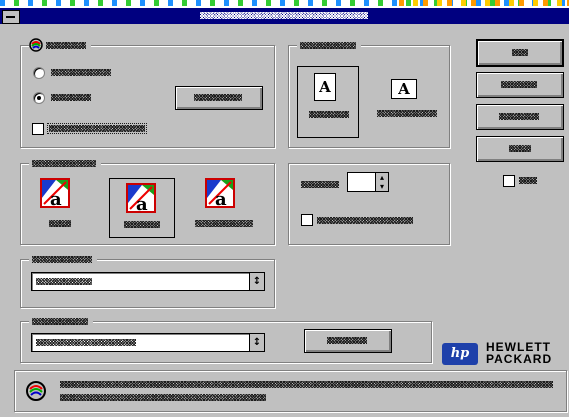 The height and width of the screenshot is (417, 569). I want to click on quality-checkbox, so click(38, 129).